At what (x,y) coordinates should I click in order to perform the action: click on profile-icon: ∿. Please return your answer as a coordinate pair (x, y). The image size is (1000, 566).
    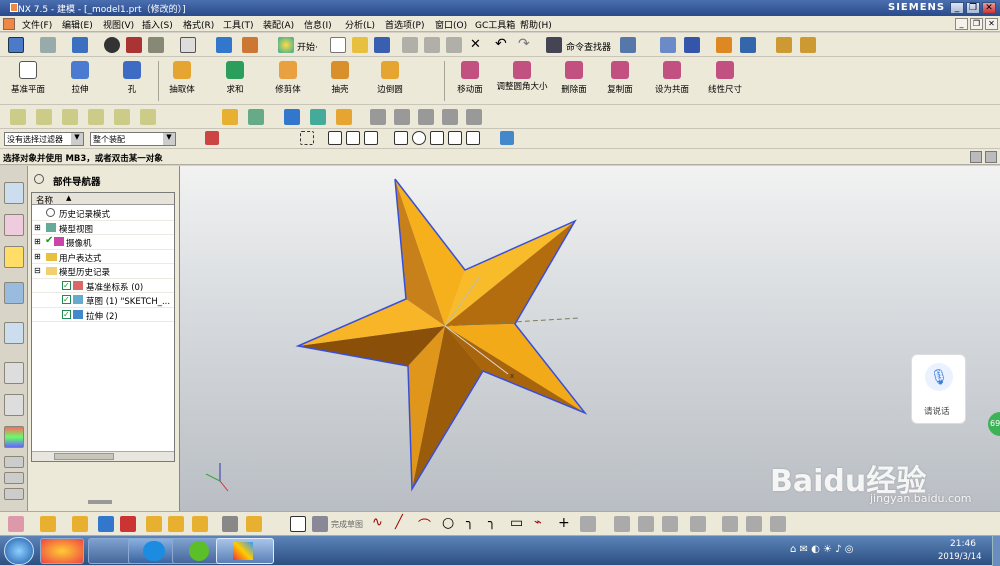
    Looking at the image, I should click on (377, 522).